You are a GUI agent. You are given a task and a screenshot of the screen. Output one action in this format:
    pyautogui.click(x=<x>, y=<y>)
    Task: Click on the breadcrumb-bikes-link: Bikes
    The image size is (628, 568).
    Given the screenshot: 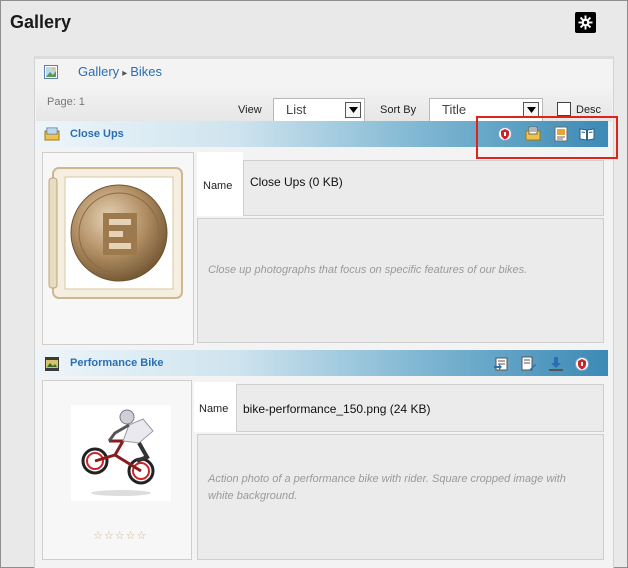 What is the action you would take?
    pyautogui.click(x=146, y=71)
    